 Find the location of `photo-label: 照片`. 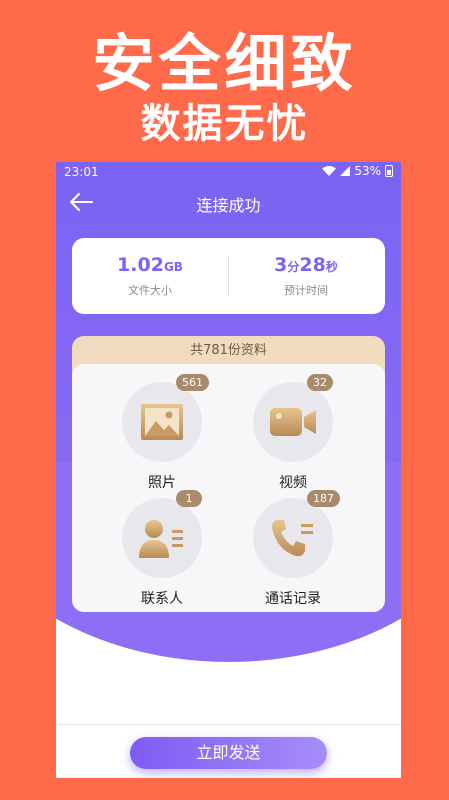

photo-label: 照片 is located at coordinates (162, 483).